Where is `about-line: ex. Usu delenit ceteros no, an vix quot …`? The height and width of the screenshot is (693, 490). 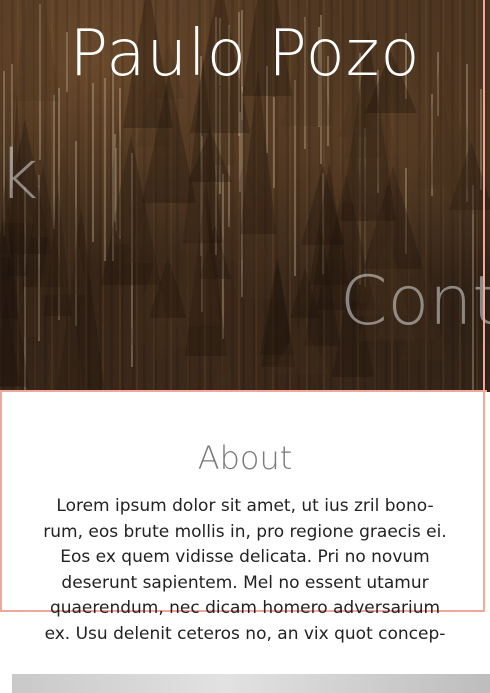
about-line: ex. Usu delenit ceteros no, an vix quot … is located at coordinates (245, 633).